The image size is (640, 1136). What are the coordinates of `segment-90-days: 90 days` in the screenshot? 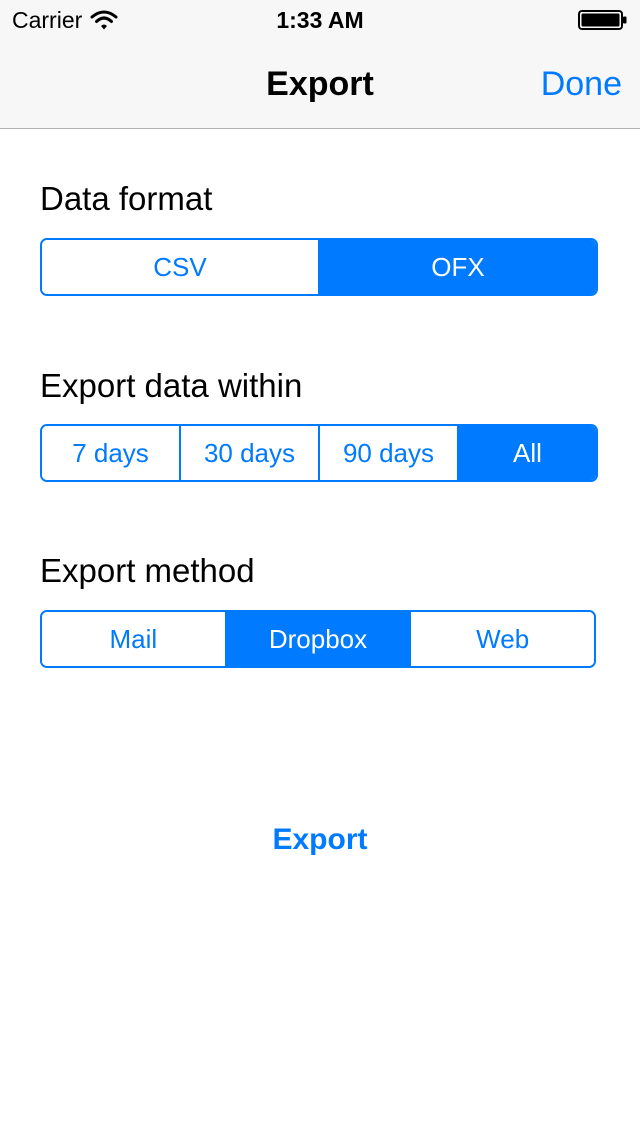 It's located at (387, 453).